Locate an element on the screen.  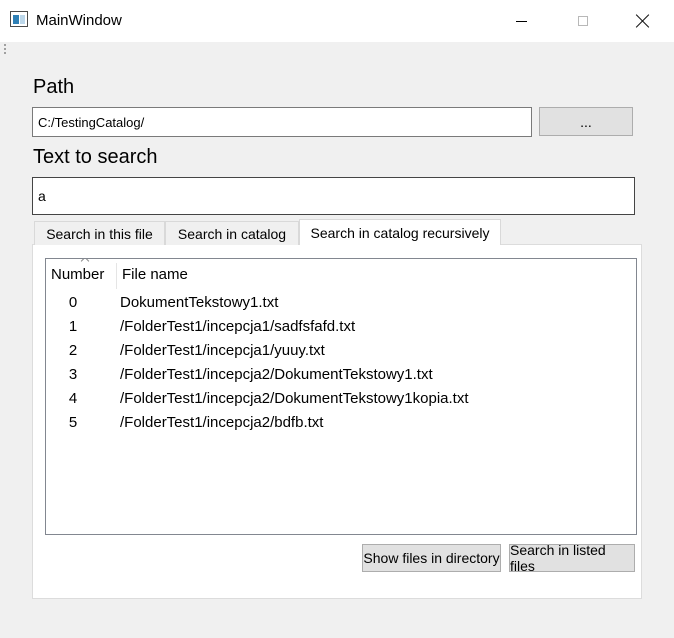
tab-search-in-catalog: Search in catalog is located at coordinates (232, 233).